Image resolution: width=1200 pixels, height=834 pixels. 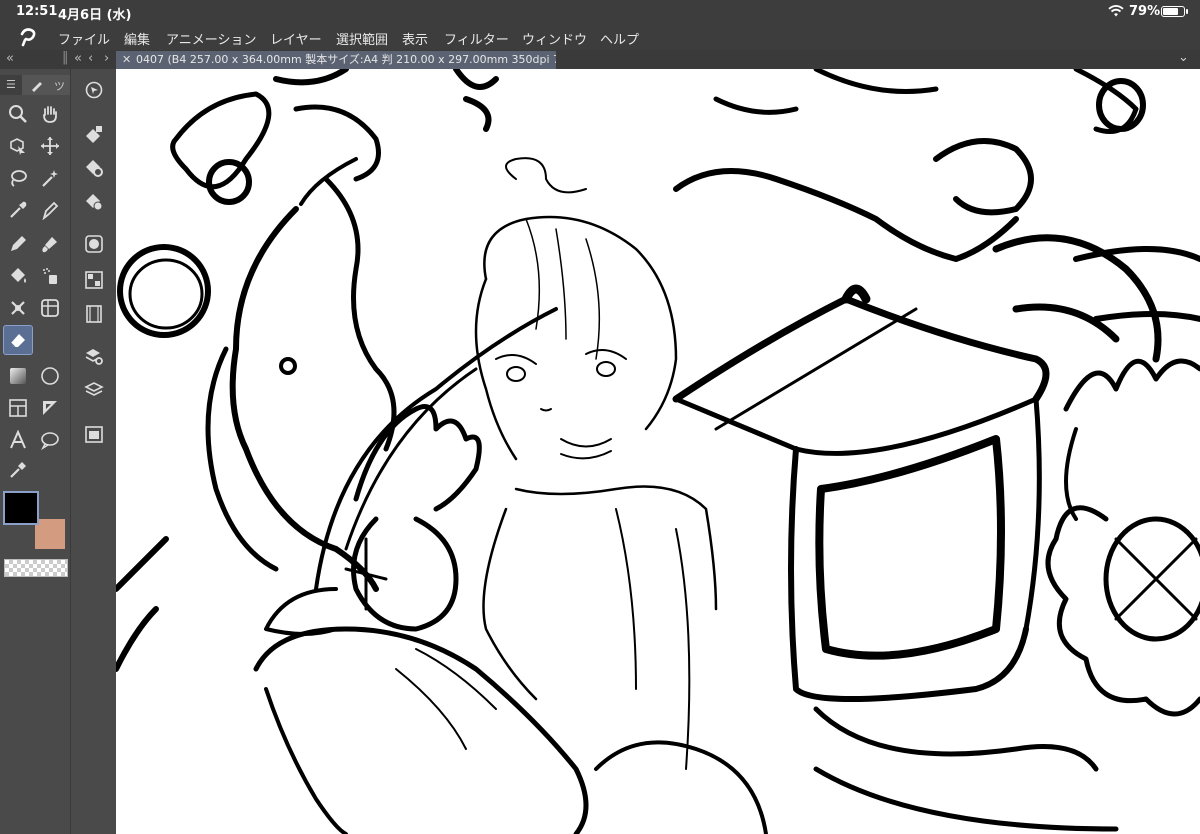 I want to click on checker-grid-icon, so click(x=94, y=280).